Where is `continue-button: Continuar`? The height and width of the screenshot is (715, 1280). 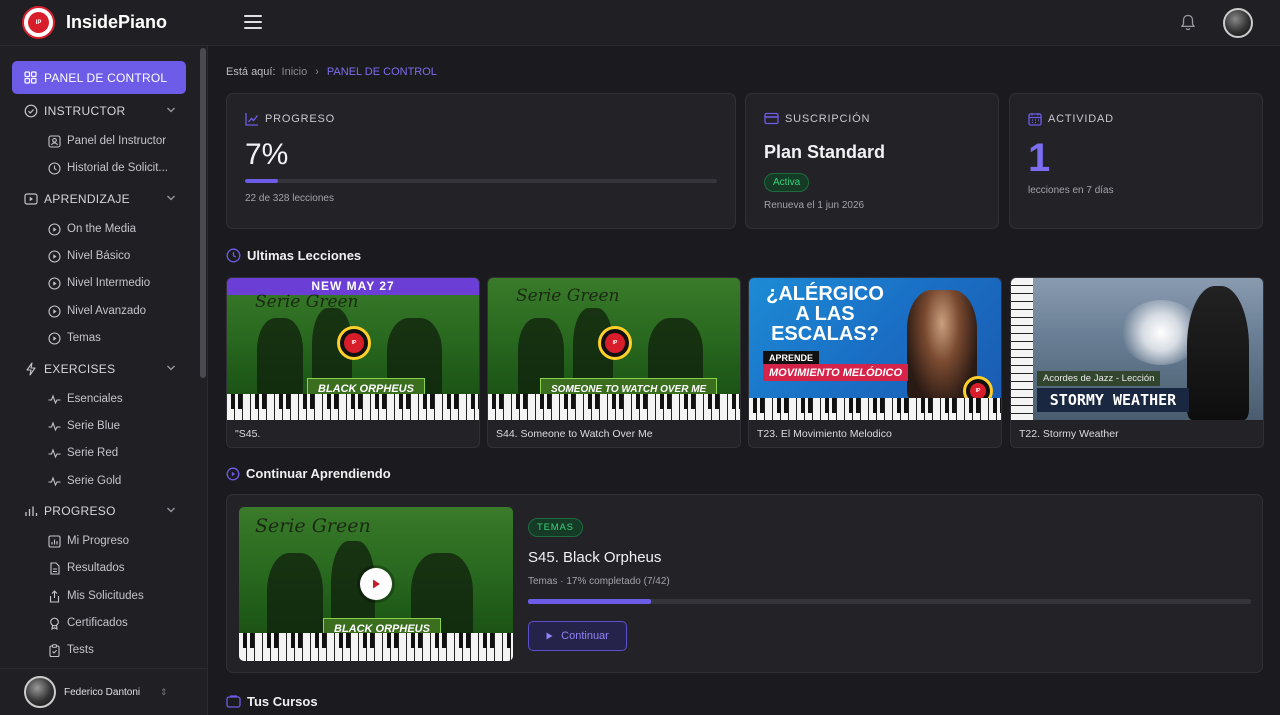 continue-button: Continuar is located at coordinates (577, 636).